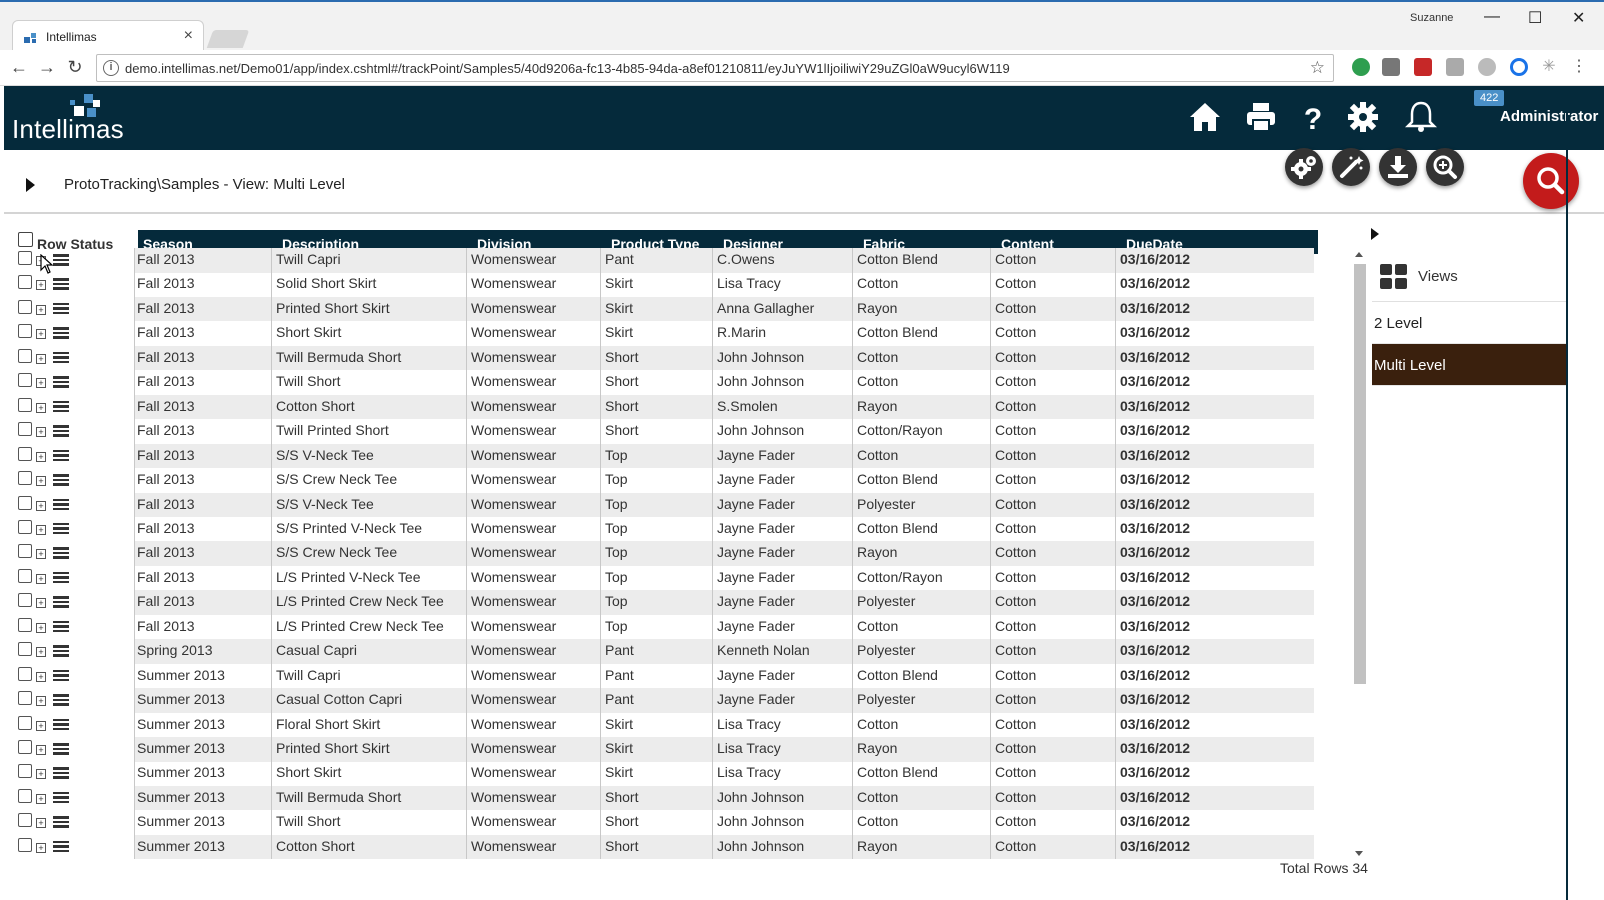 Image resolution: width=1604 pixels, height=900 pixels. What do you see at coordinates (1470, 323) in the screenshot?
I see `view-item-2-level: 2 Level` at bounding box center [1470, 323].